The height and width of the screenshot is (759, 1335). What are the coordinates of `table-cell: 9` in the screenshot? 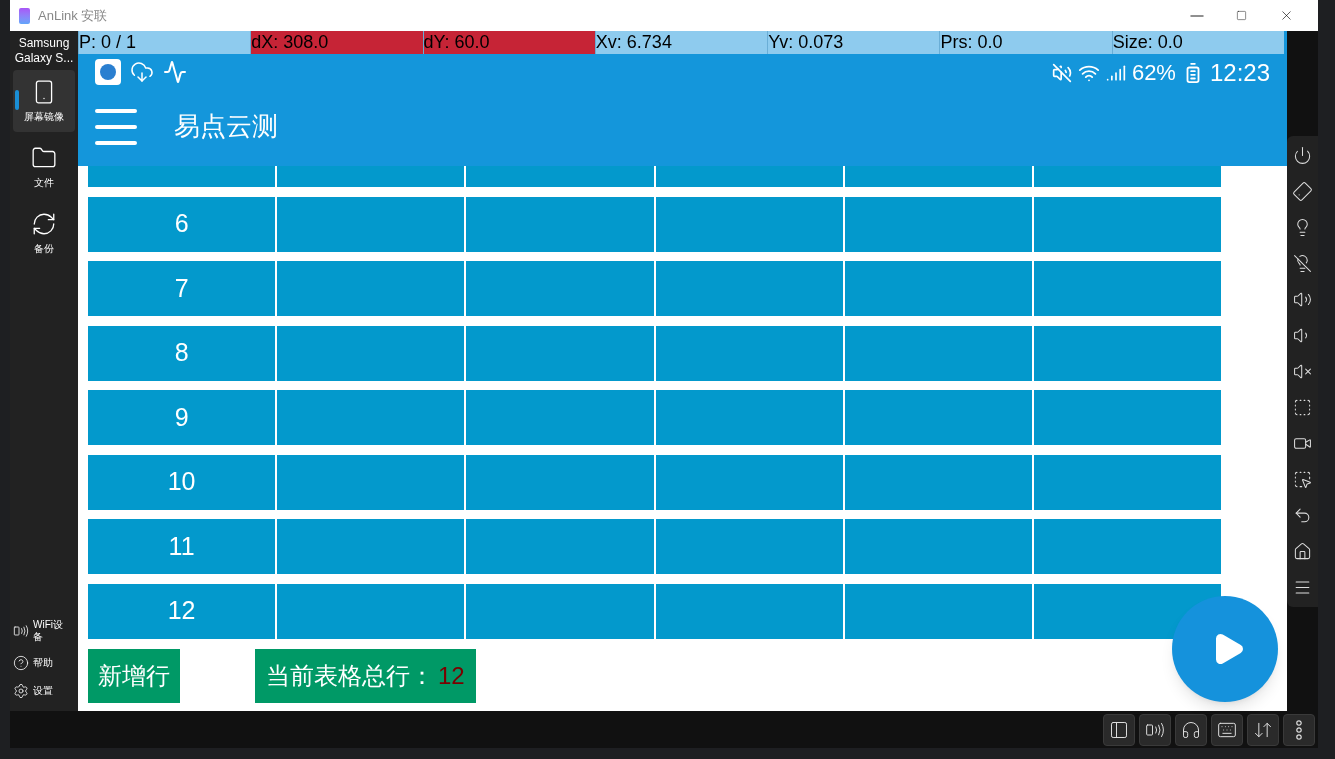 It's located at (182, 417).